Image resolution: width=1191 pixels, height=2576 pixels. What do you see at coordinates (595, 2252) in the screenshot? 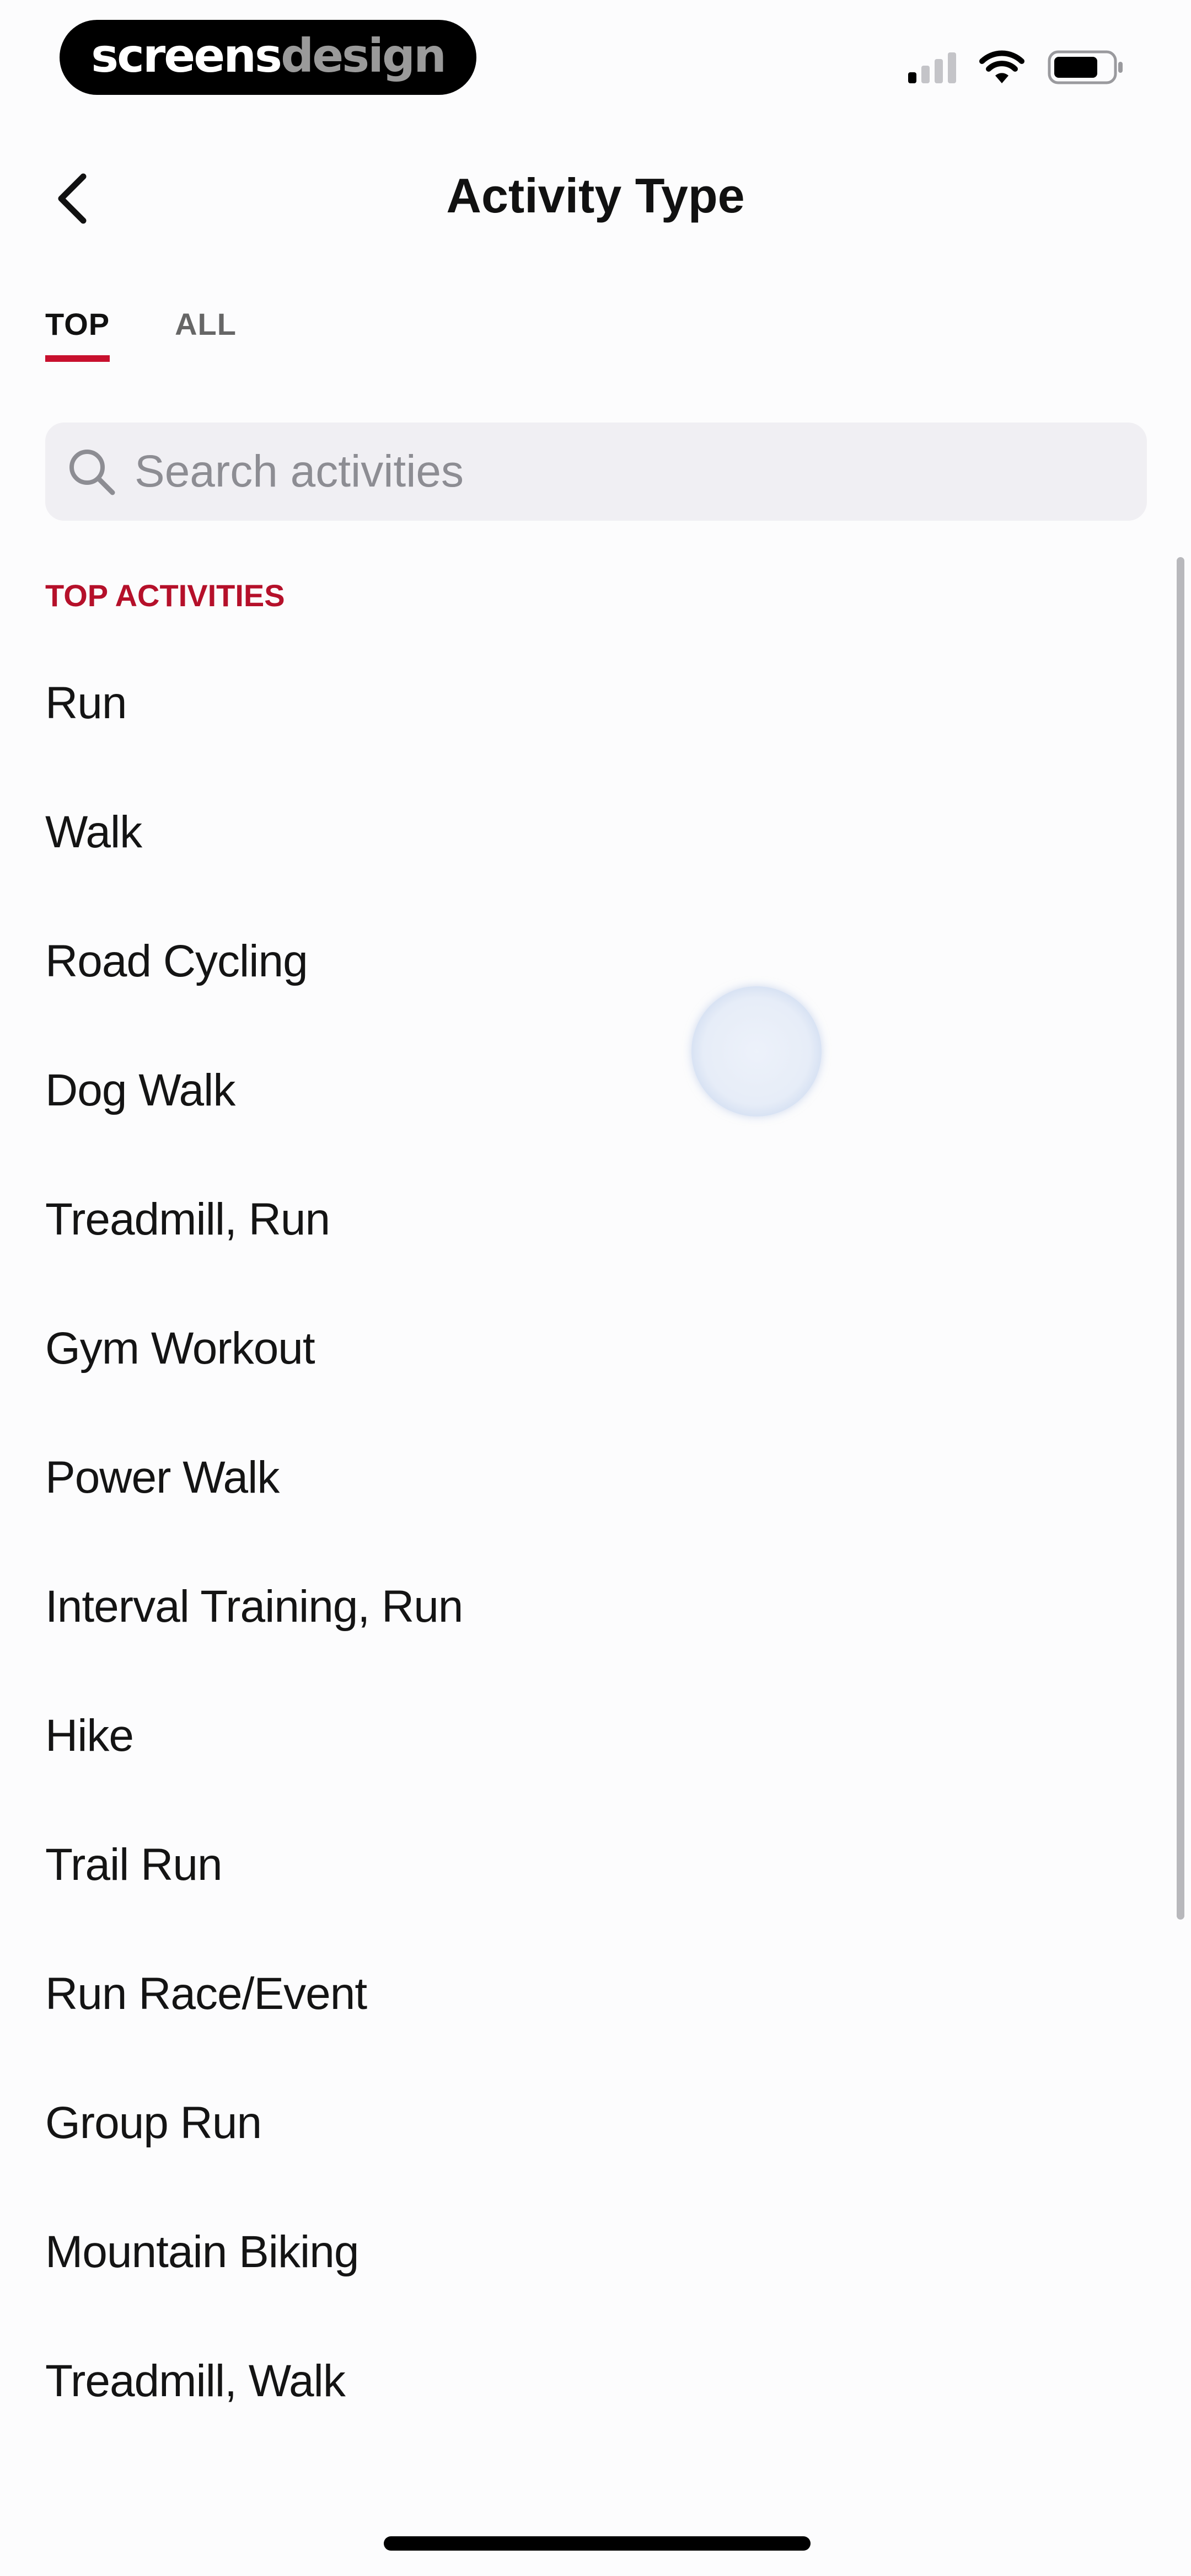
I see `activity-item-mountain-biking: Mountain Biking` at bounding box center [595, 2252].